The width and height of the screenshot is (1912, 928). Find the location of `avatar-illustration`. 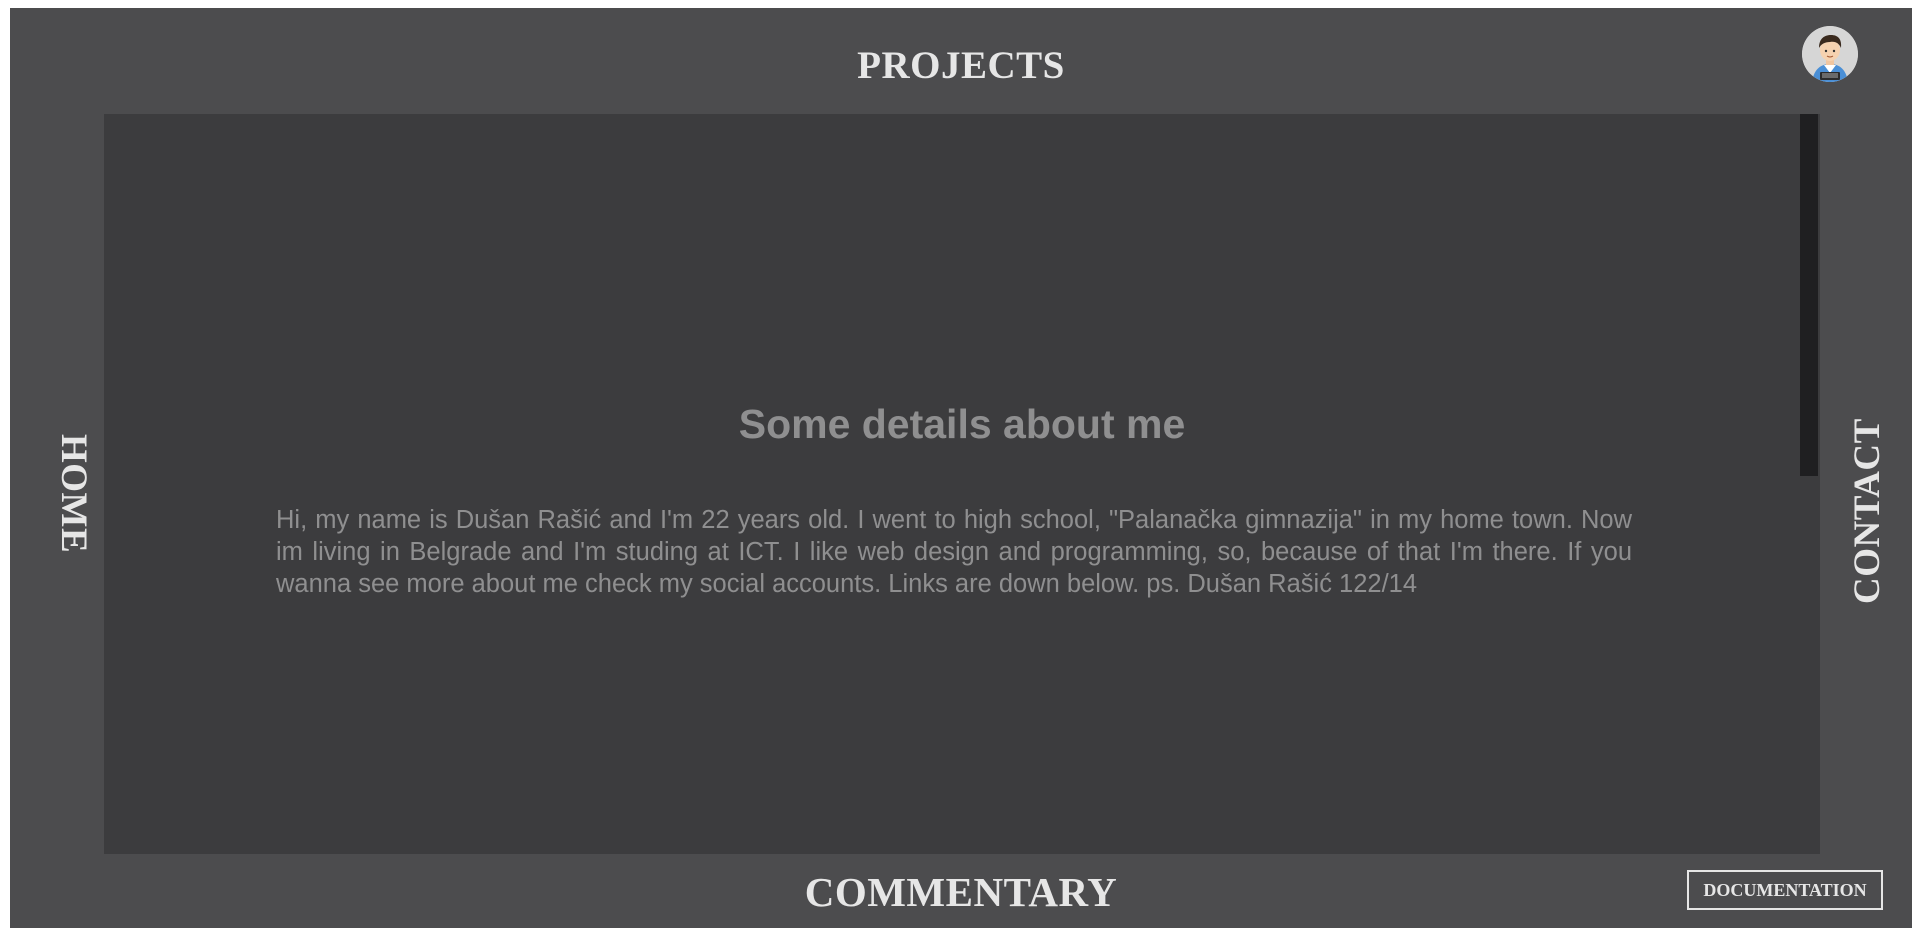

avatar-illustration is located at coordinates (1830, 54).